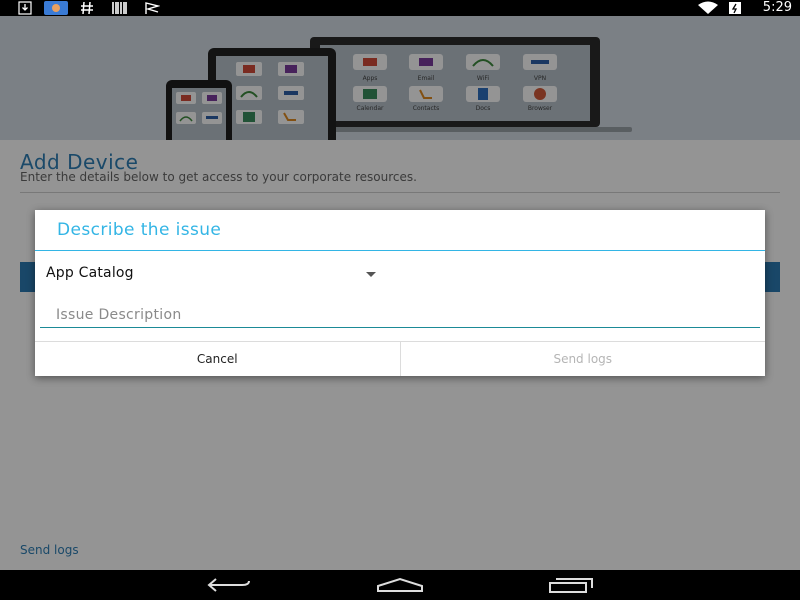 Image resolution: width=800 pixels, height=600 pixels. I want to click on dialog-button-bar: Cancel Send logs, so click(400, 358).